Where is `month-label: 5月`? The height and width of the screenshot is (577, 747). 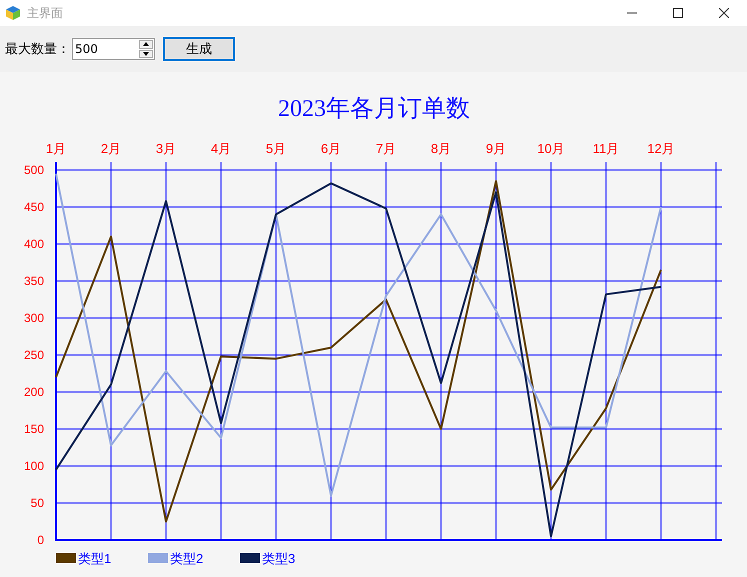
month-label: 5月 is located at coordinates (276, 148).